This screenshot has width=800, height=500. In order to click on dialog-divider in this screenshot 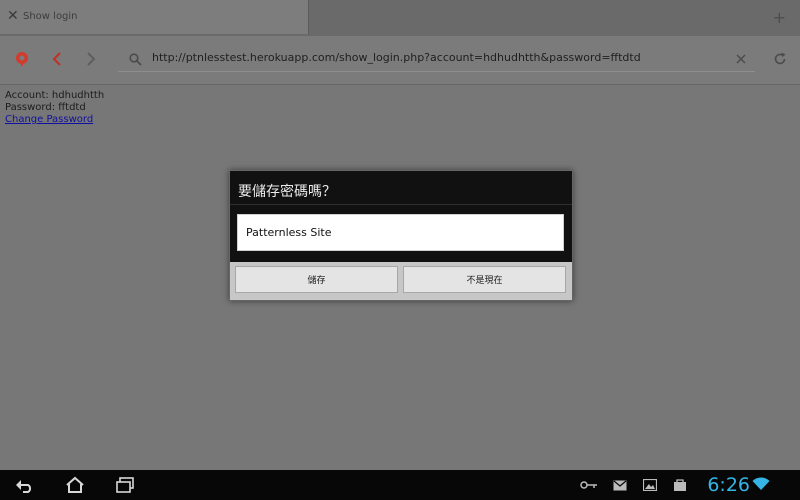, I will do `click(401, 204)`.